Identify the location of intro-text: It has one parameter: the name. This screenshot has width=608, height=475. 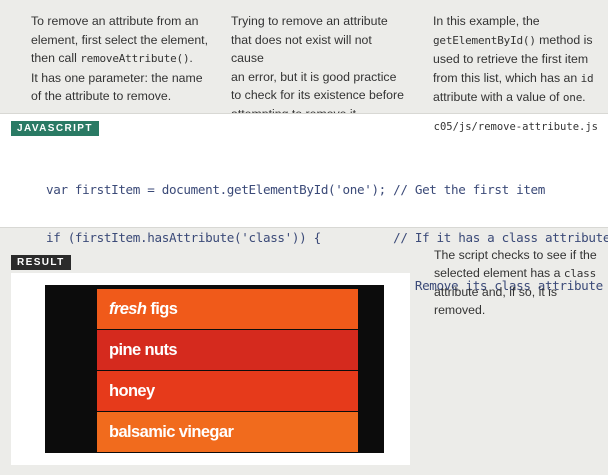
(117, 77).